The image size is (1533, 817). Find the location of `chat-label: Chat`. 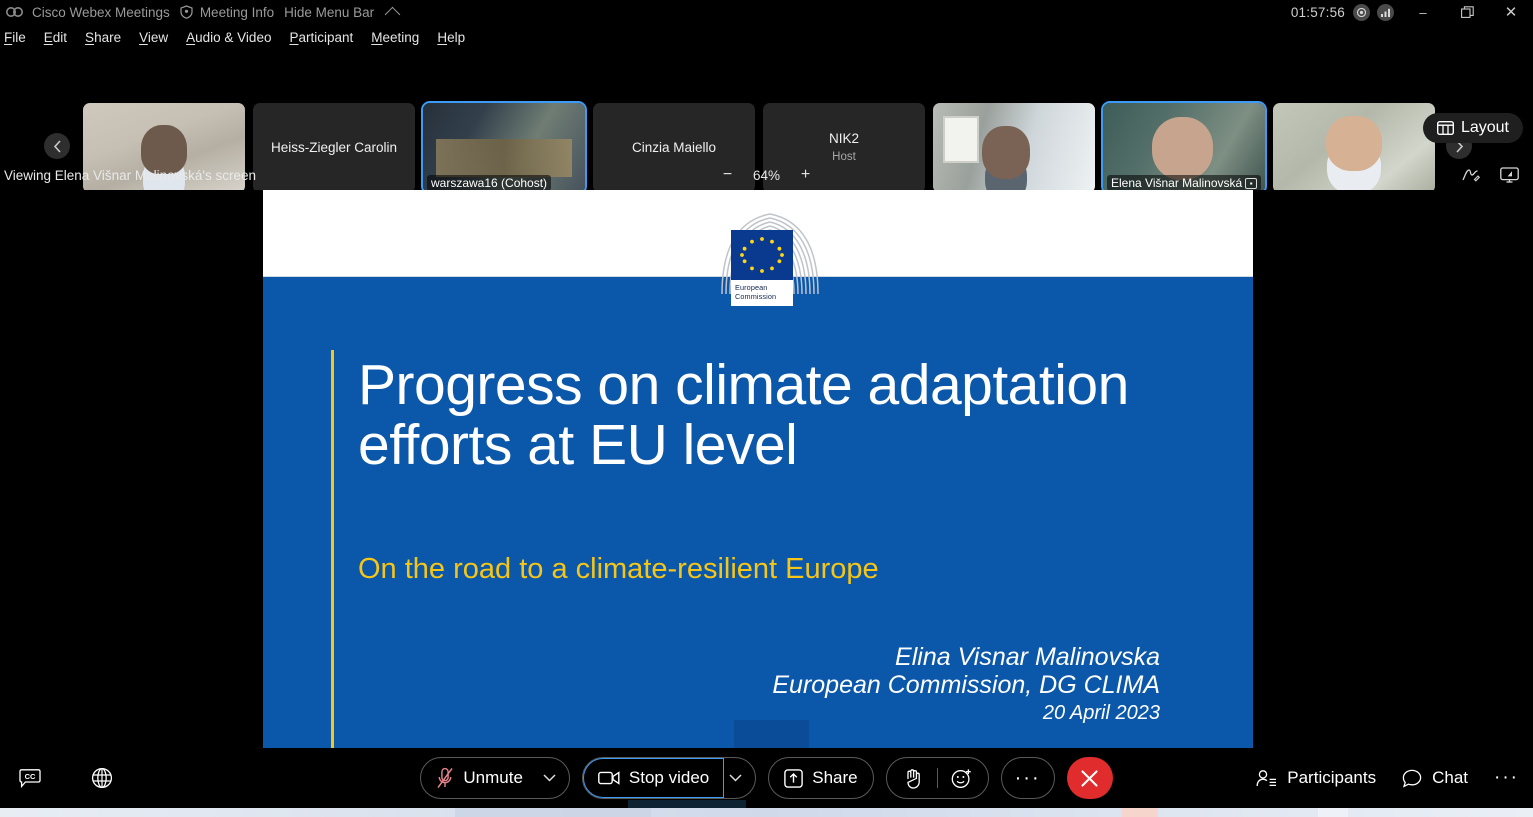

chat-label: Chat is located at coordinates (1450, 777).